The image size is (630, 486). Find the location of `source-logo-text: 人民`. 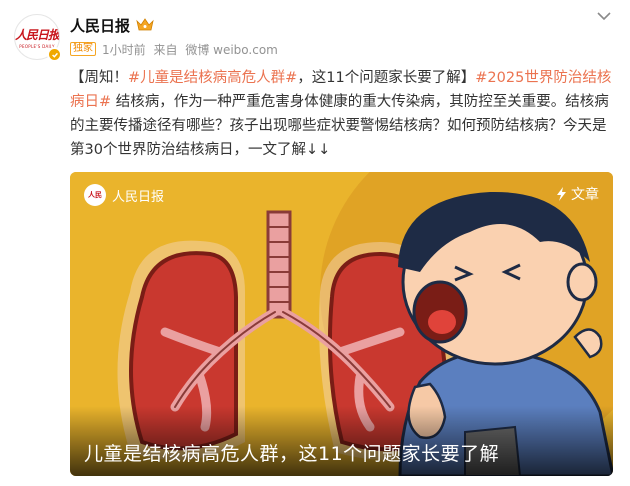

source-logo-text: 人民 is located at coordinates (95, 194).